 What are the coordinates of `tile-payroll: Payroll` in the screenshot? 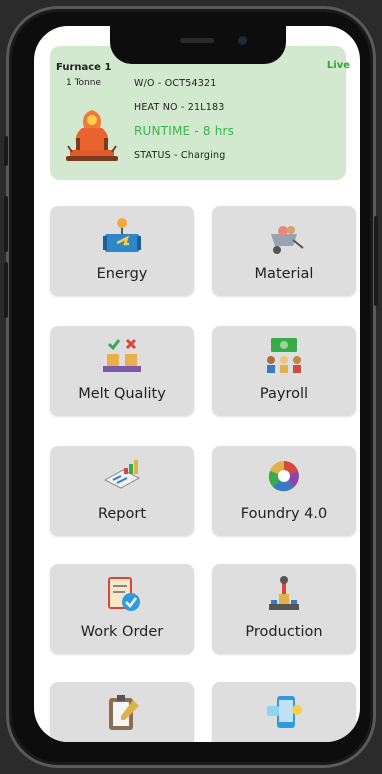 It's located at (284, 371).